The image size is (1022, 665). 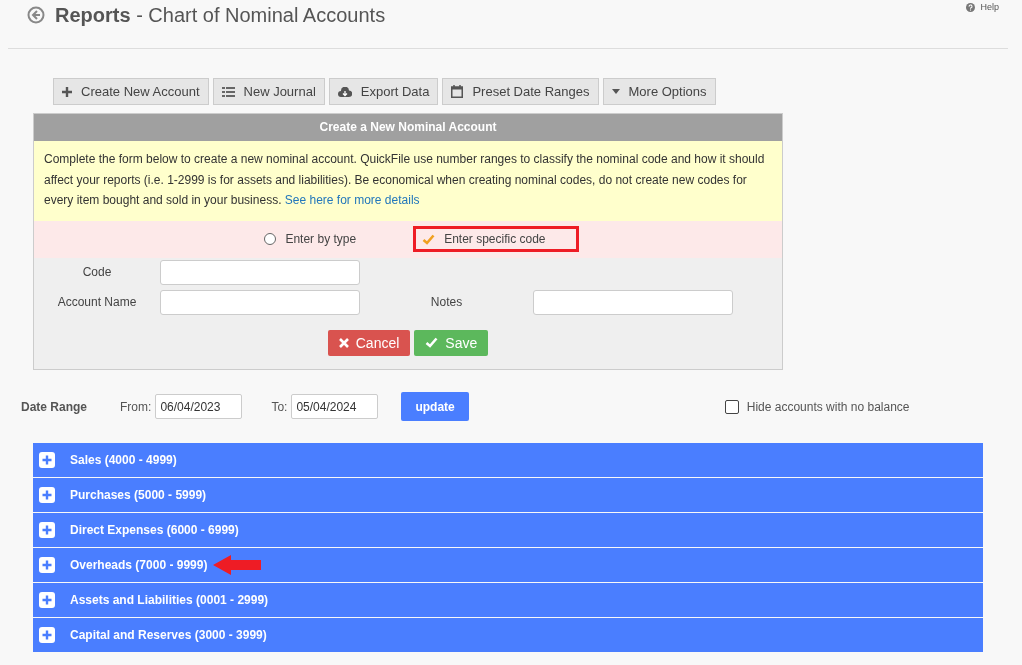 What do you see at coordinates (67, 91) in the screenshot?
I see `plus-icon` at bounding box center [67, 91].